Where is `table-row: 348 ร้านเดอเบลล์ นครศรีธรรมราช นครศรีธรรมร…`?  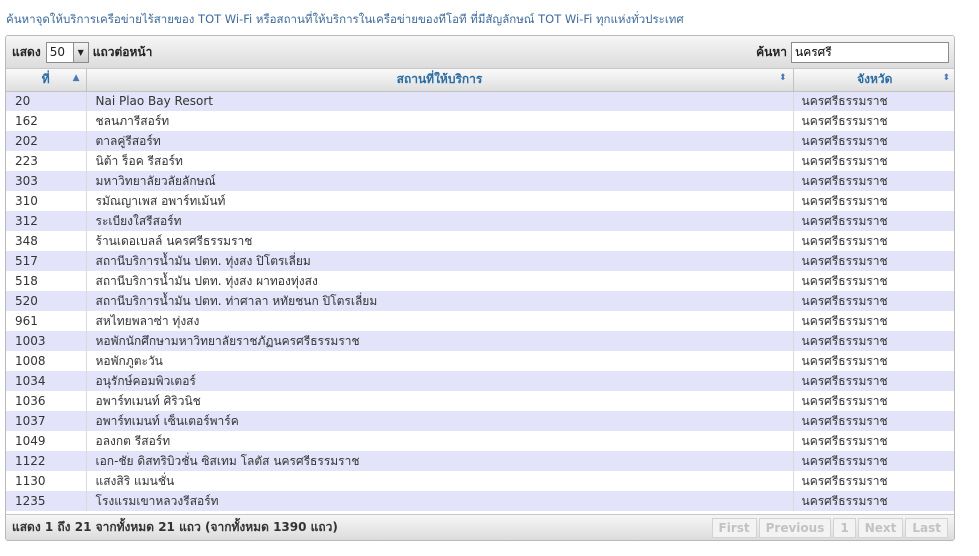 table-row: 348 ร้านเดอเบลล์ นครศรีธรรมราช นครศรีธรรมร… is located at coordinates (480, 241).